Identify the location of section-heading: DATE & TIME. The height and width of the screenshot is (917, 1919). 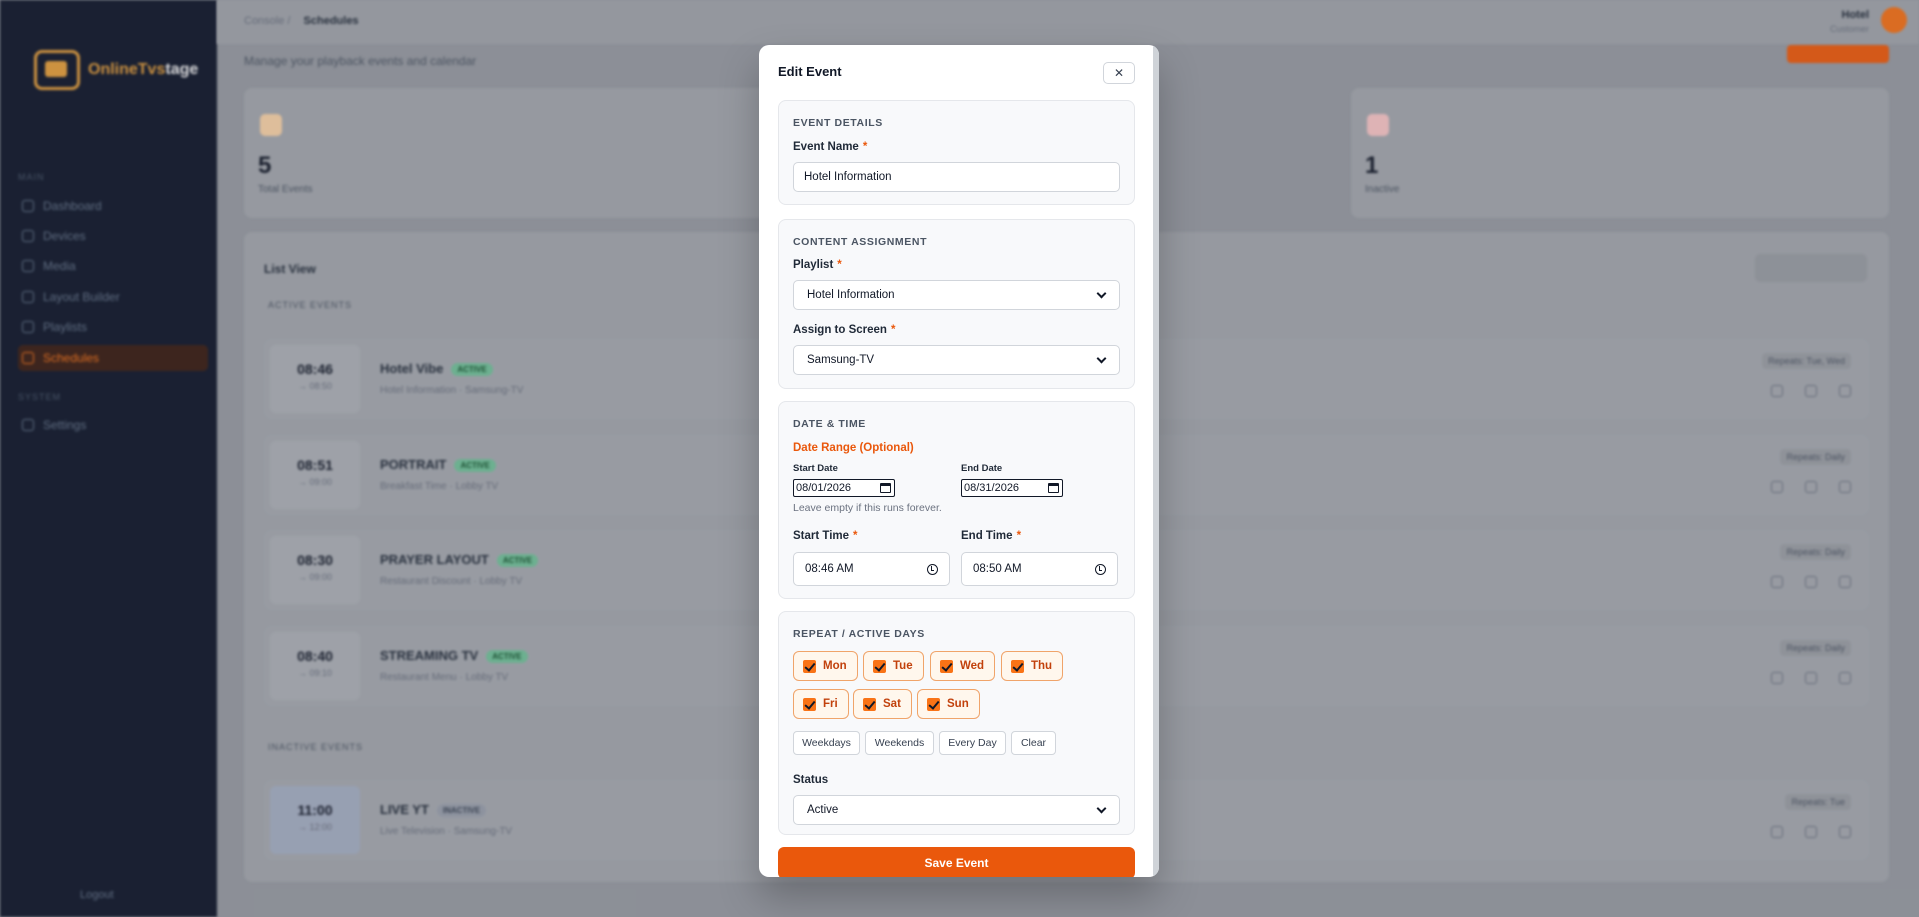
(829, 424).